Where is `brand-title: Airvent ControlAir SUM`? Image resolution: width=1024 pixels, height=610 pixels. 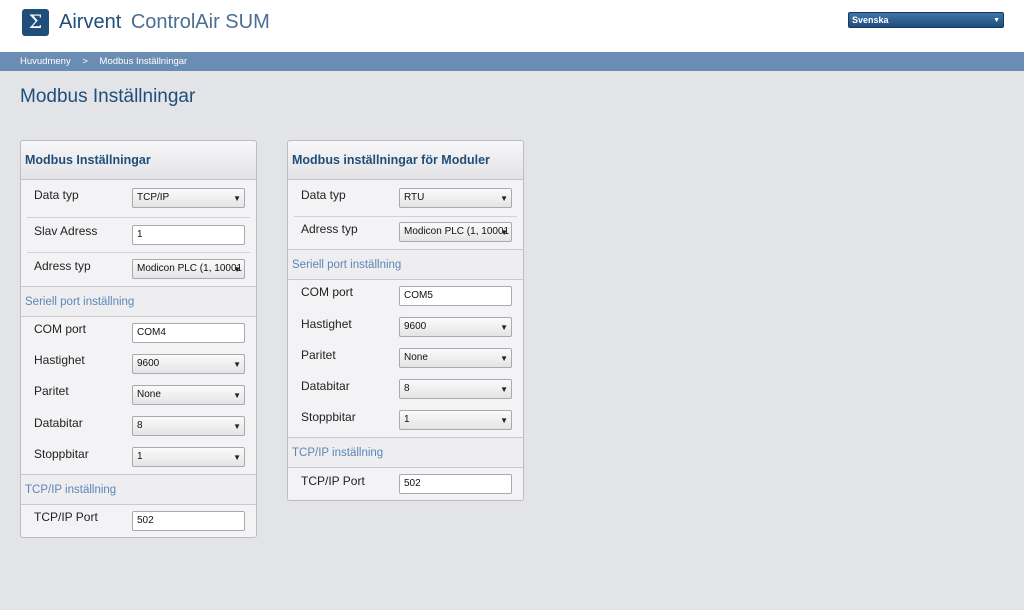 brand-title: Airvent ControlAir SUM is located at coordinates (164, 22).